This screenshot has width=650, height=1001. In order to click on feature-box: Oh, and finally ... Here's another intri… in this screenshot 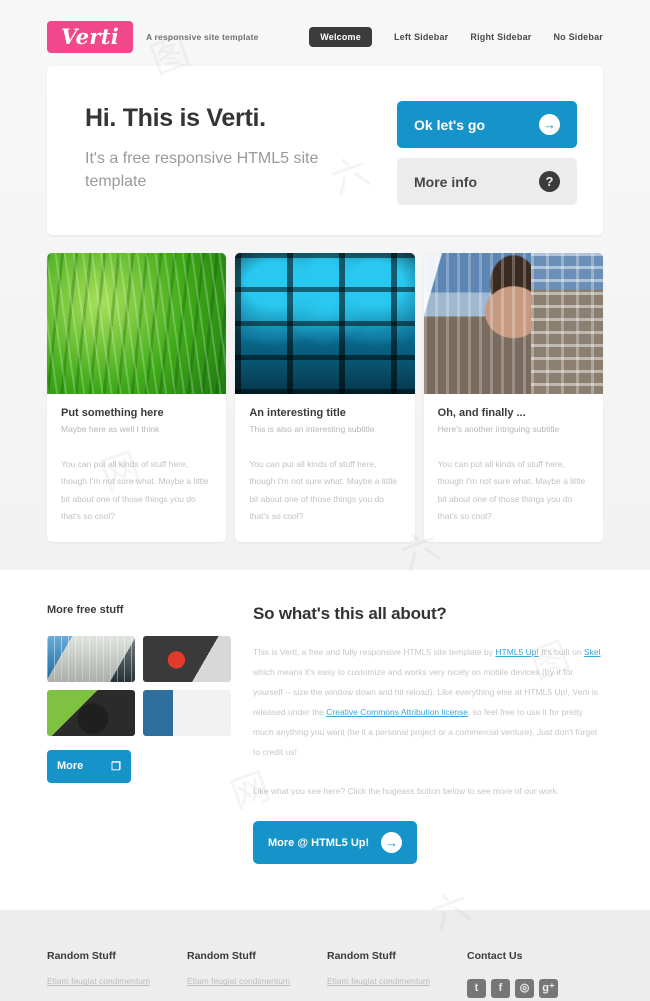, I will do `click(513, 397)`.